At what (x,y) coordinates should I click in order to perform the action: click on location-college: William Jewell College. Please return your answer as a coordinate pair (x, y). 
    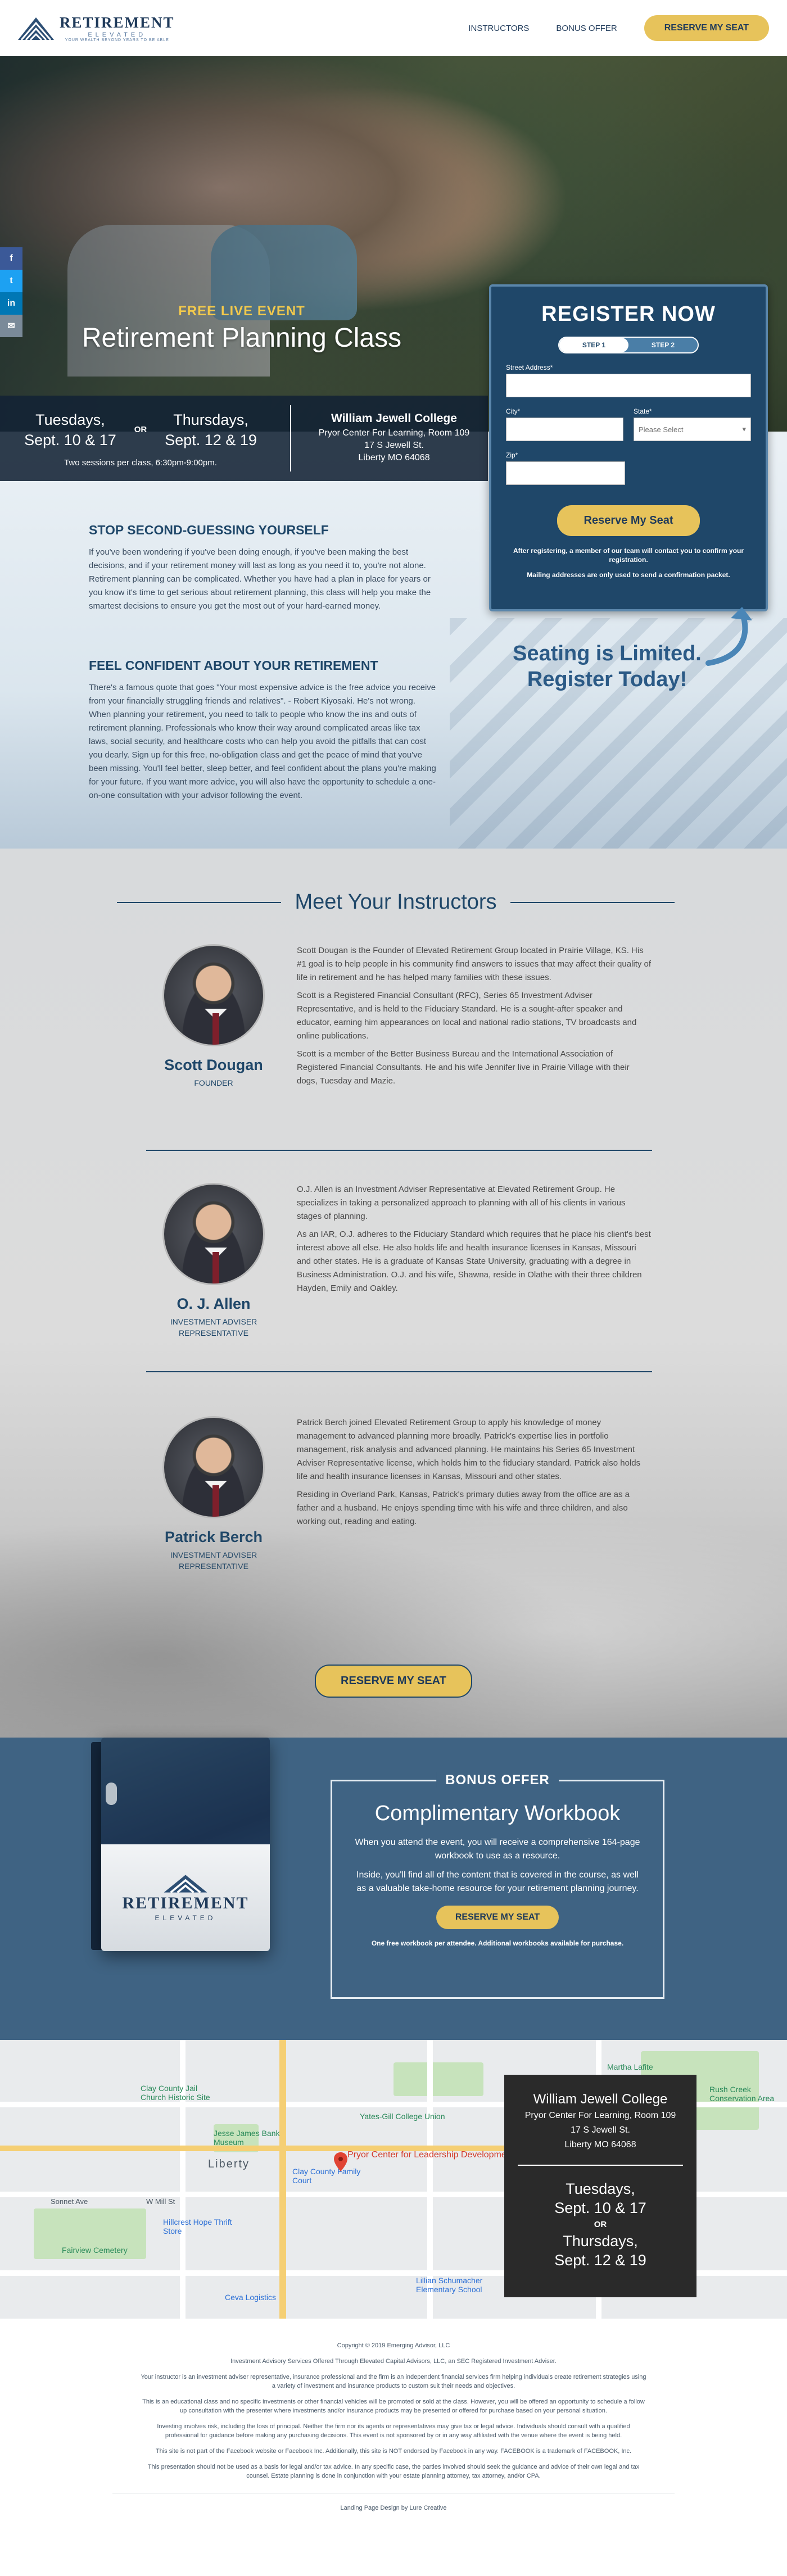
    Looking at the image, I should click on (600, 2099).